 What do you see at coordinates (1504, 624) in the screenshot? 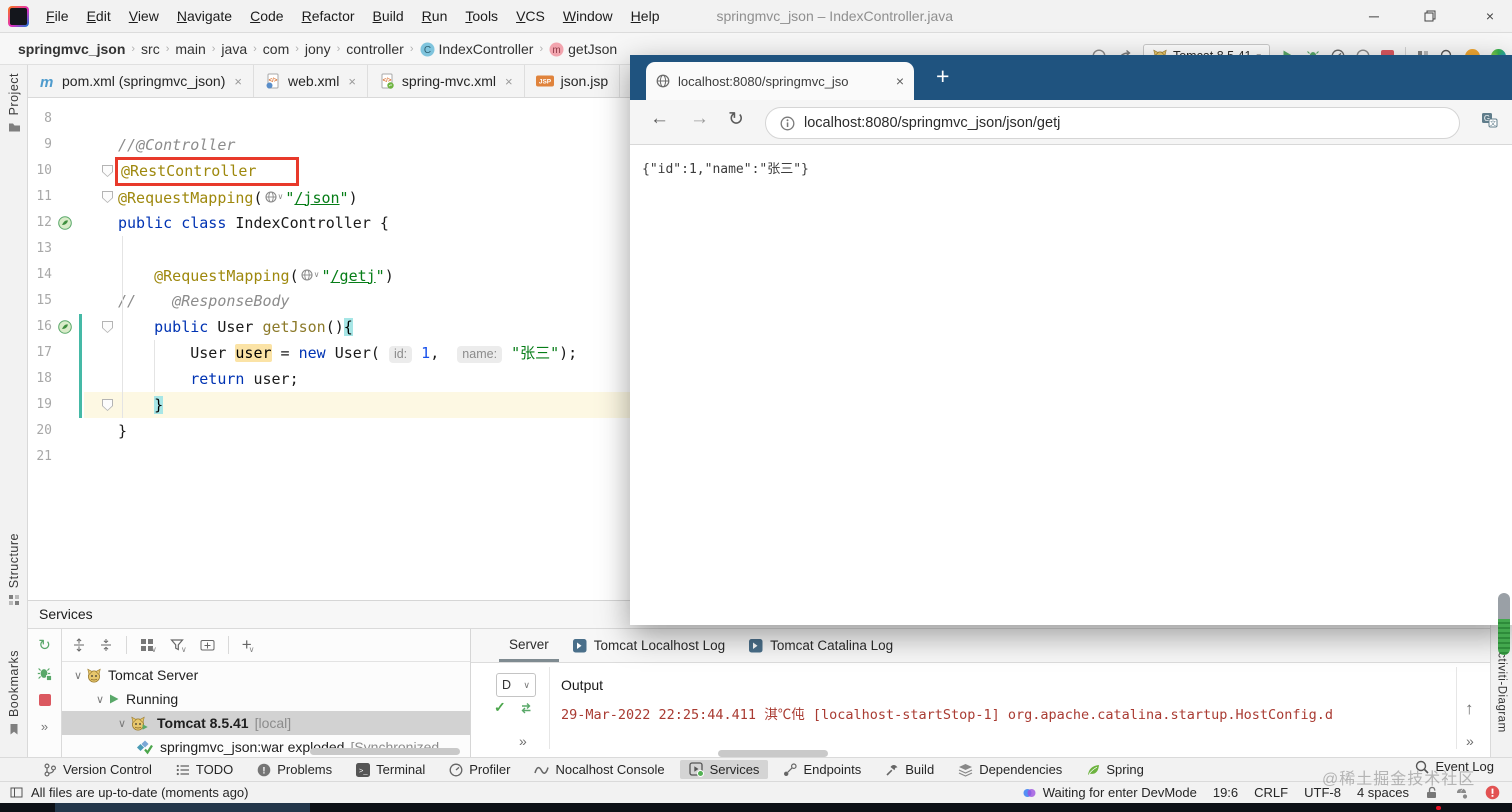
I see `browser-scrollbar` at bounding box center [1504, 624].